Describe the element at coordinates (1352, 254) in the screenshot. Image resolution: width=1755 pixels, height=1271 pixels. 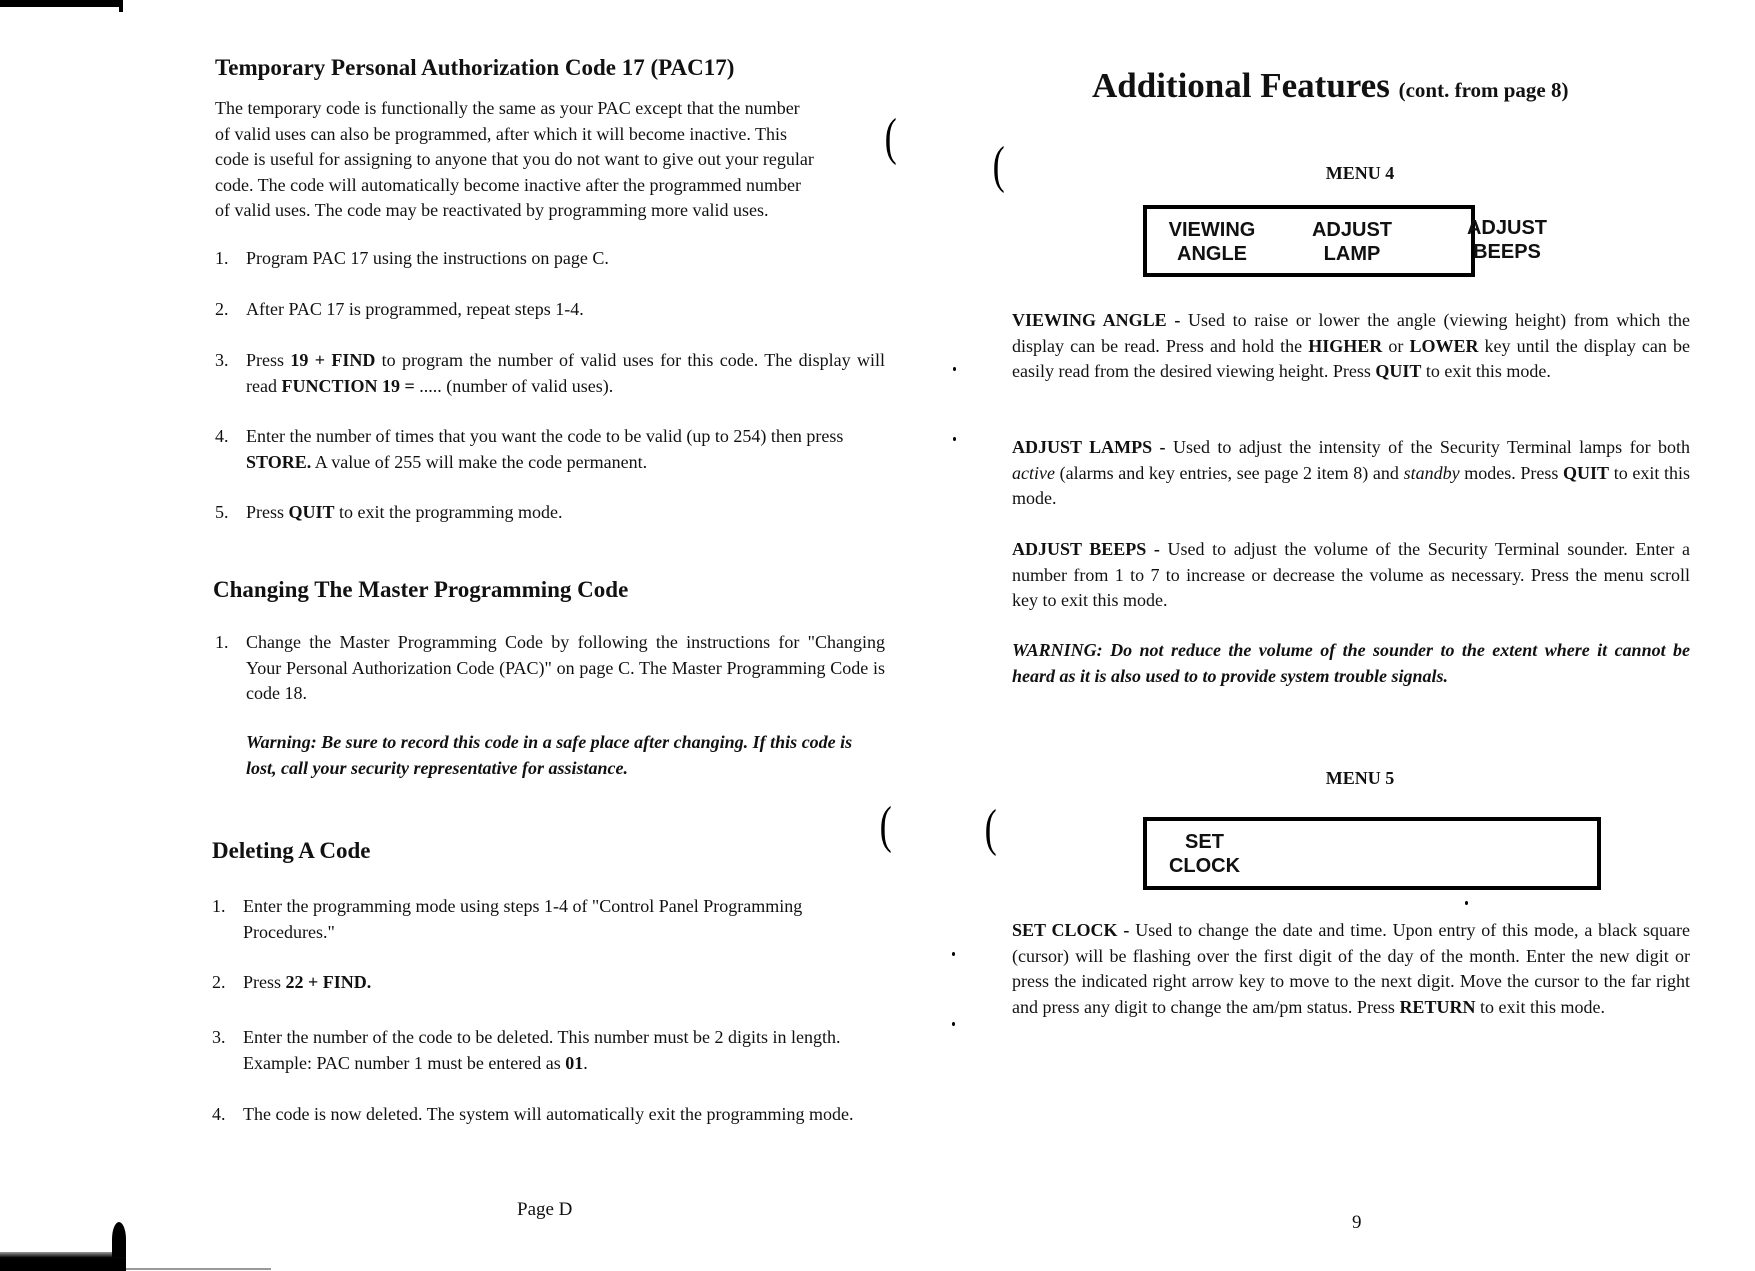
I see `menu-item-line: LAMP` at that location.